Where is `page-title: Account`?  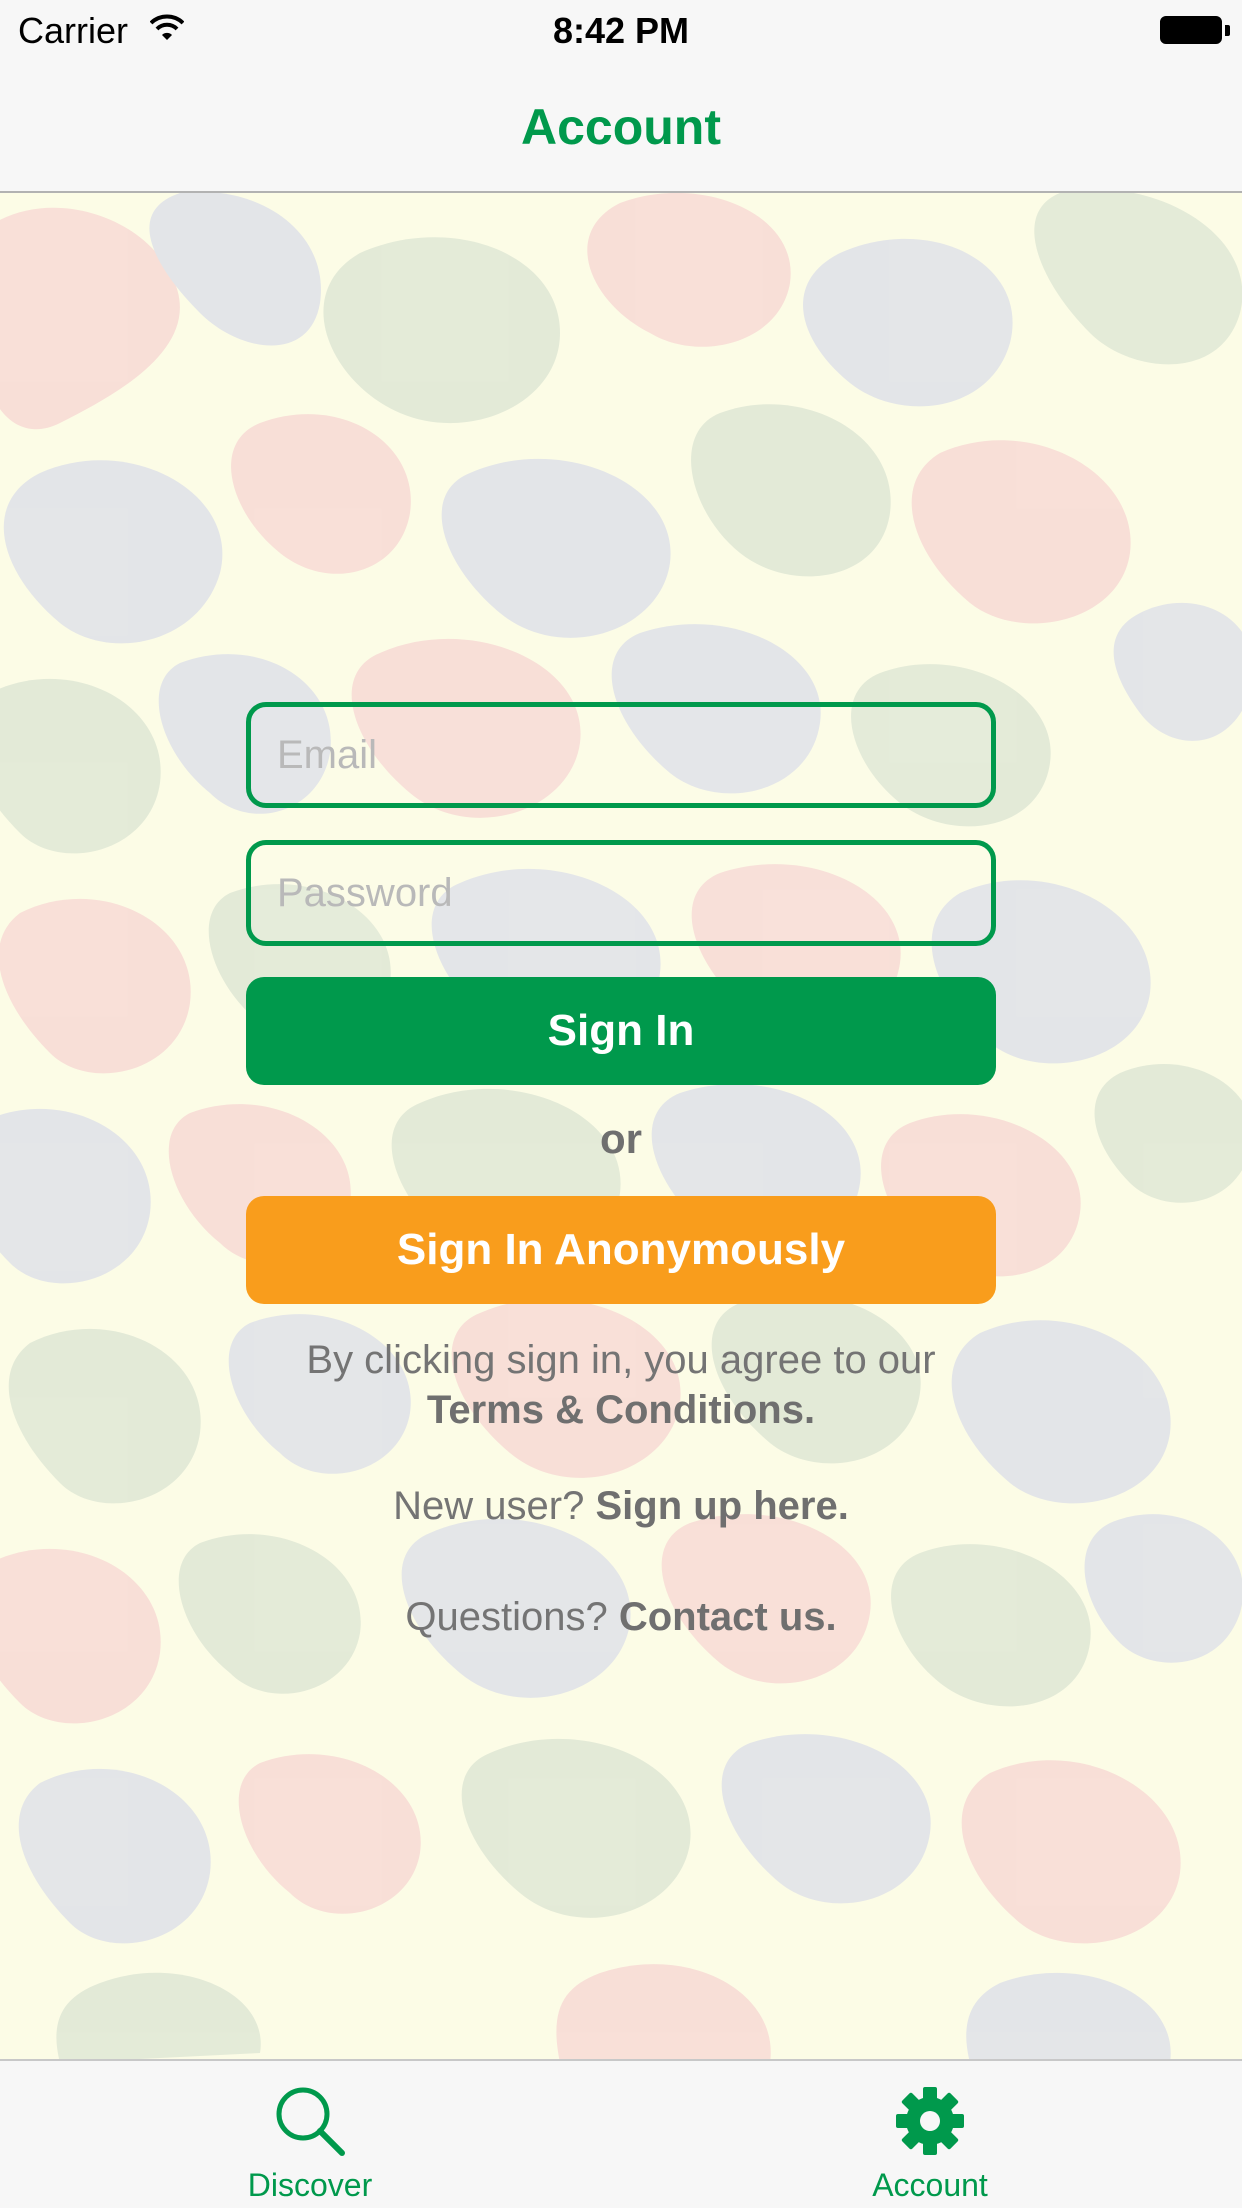
page-title: Account is located at coordinates (621, 127).